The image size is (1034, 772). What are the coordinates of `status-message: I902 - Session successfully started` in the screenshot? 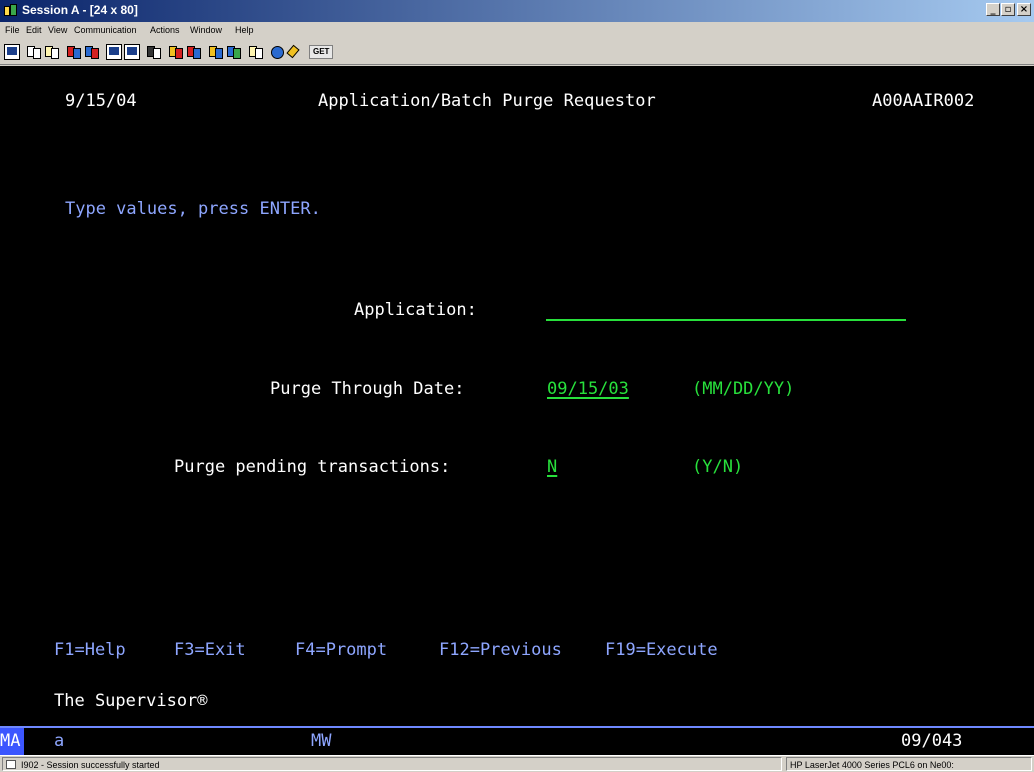 It's located at (90, 765).